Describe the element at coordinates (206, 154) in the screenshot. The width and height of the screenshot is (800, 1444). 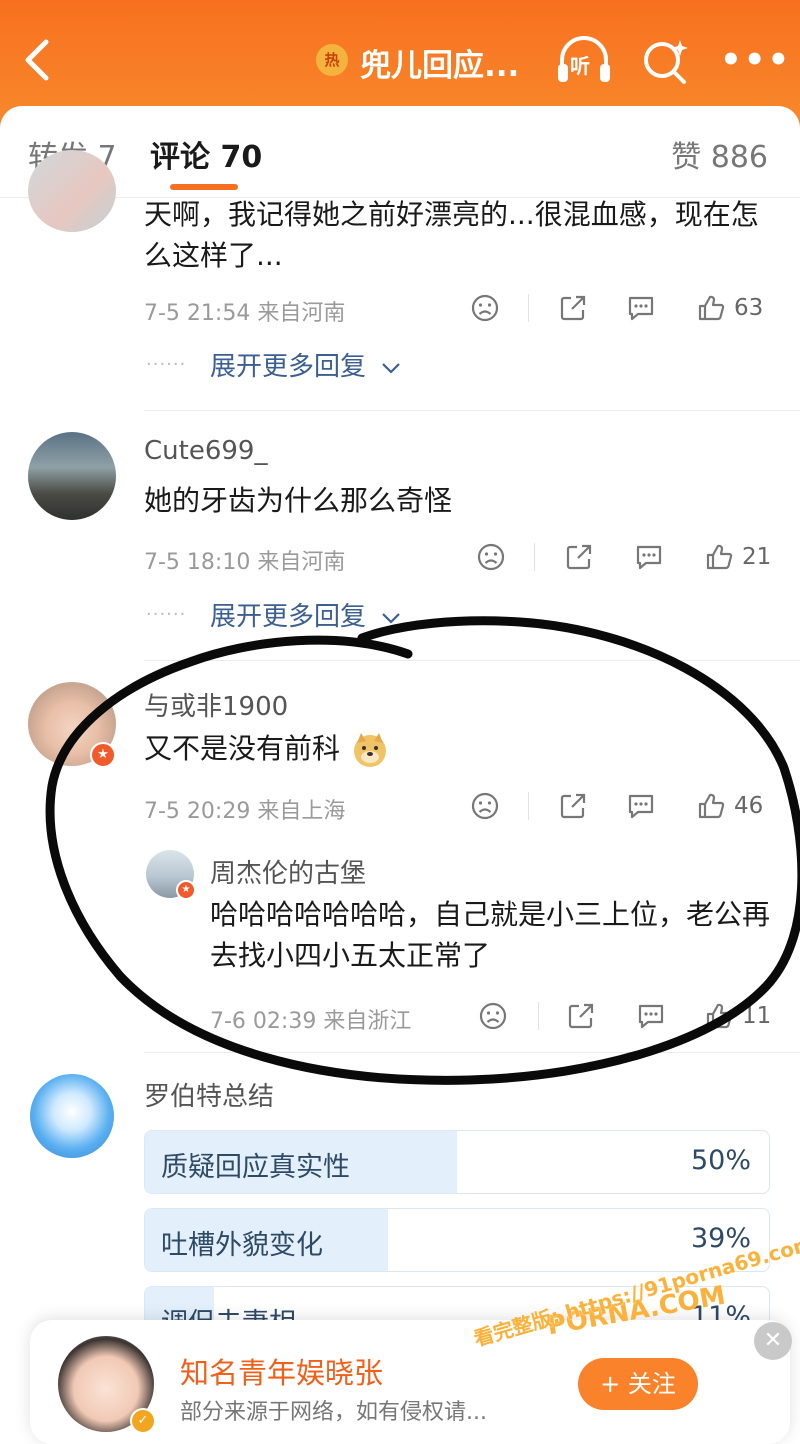
I see `tab-comment: 评论 70` at that location.